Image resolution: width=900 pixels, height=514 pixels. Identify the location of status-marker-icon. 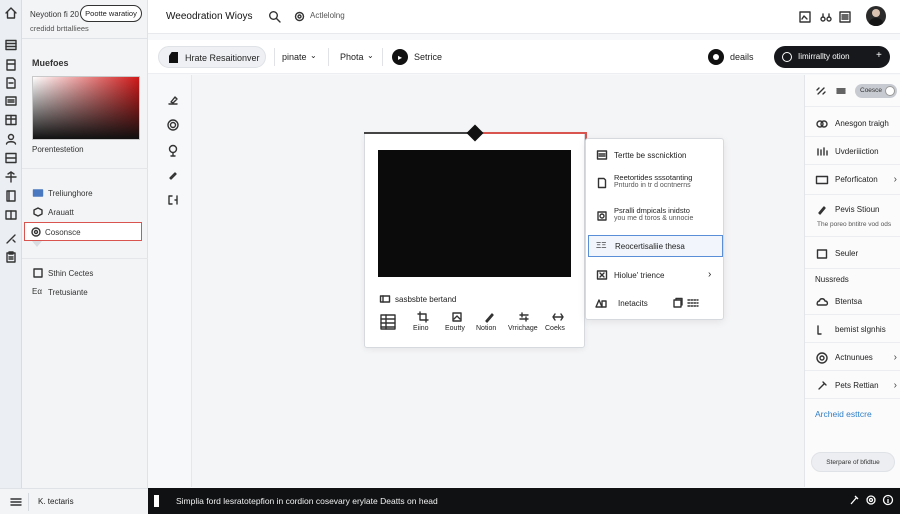
(156, 501).